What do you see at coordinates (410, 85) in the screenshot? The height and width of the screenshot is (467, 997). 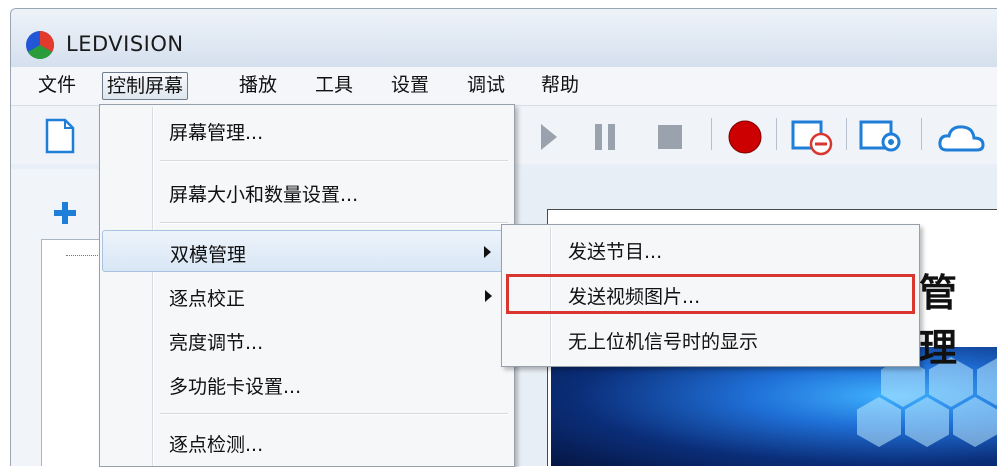 I see `menu-settings: 设置` at bounding box center [410, 85].